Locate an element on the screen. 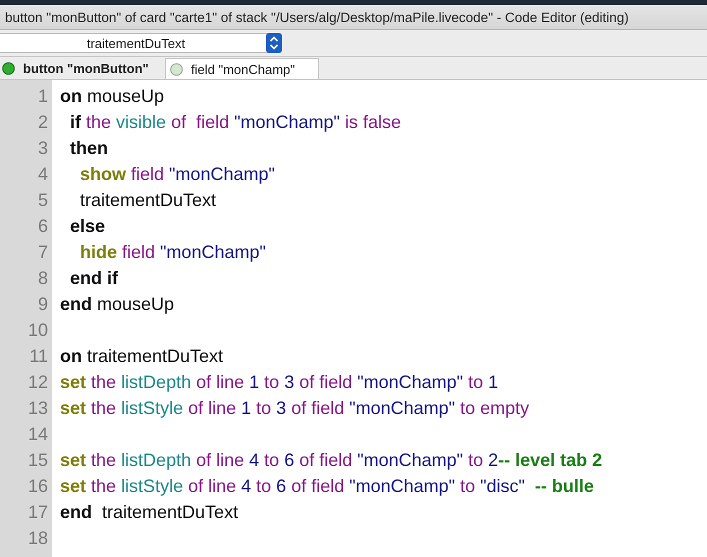  line-number: 6 is located at coordinates (42, 226).